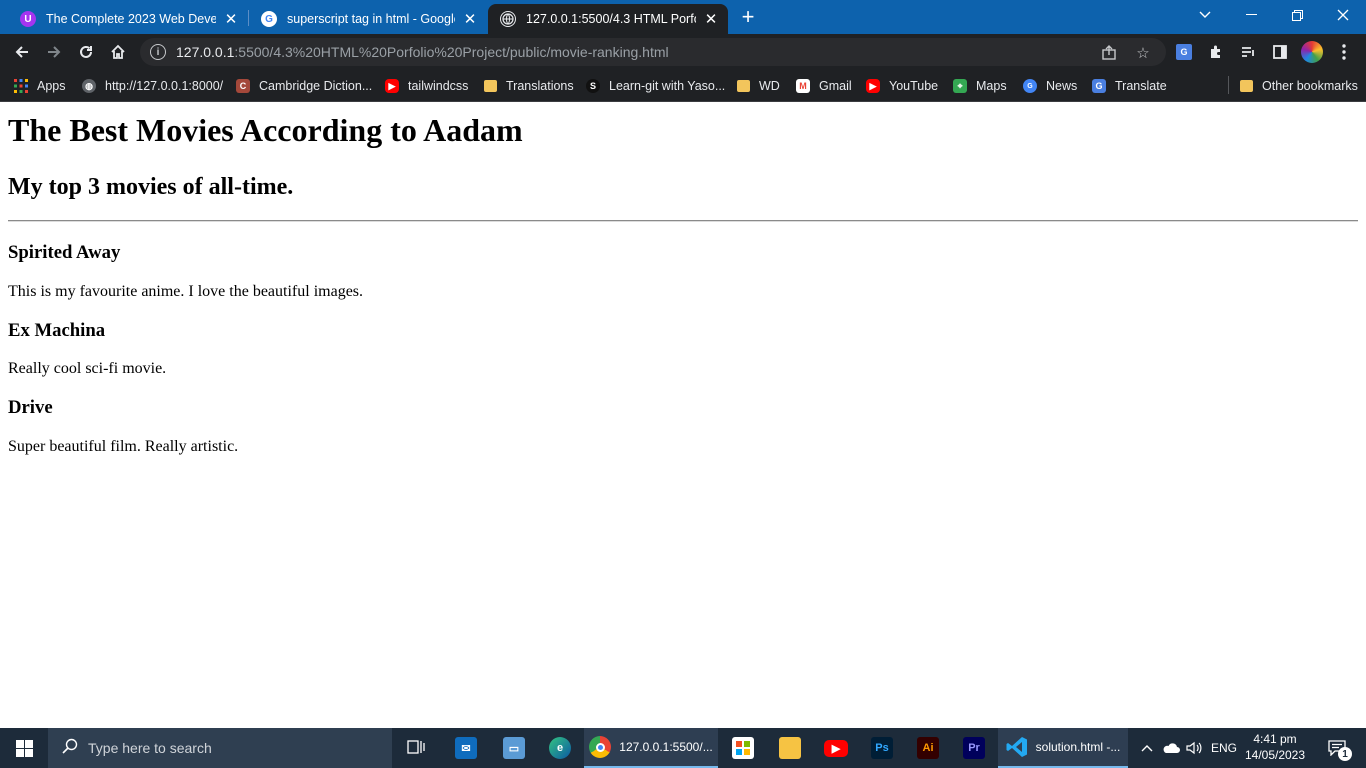 This screenshot has height=768, width=1366. Describe the element at coordinates (748, 18) in the screenshot. I see `new-tab-button: +` at that location.